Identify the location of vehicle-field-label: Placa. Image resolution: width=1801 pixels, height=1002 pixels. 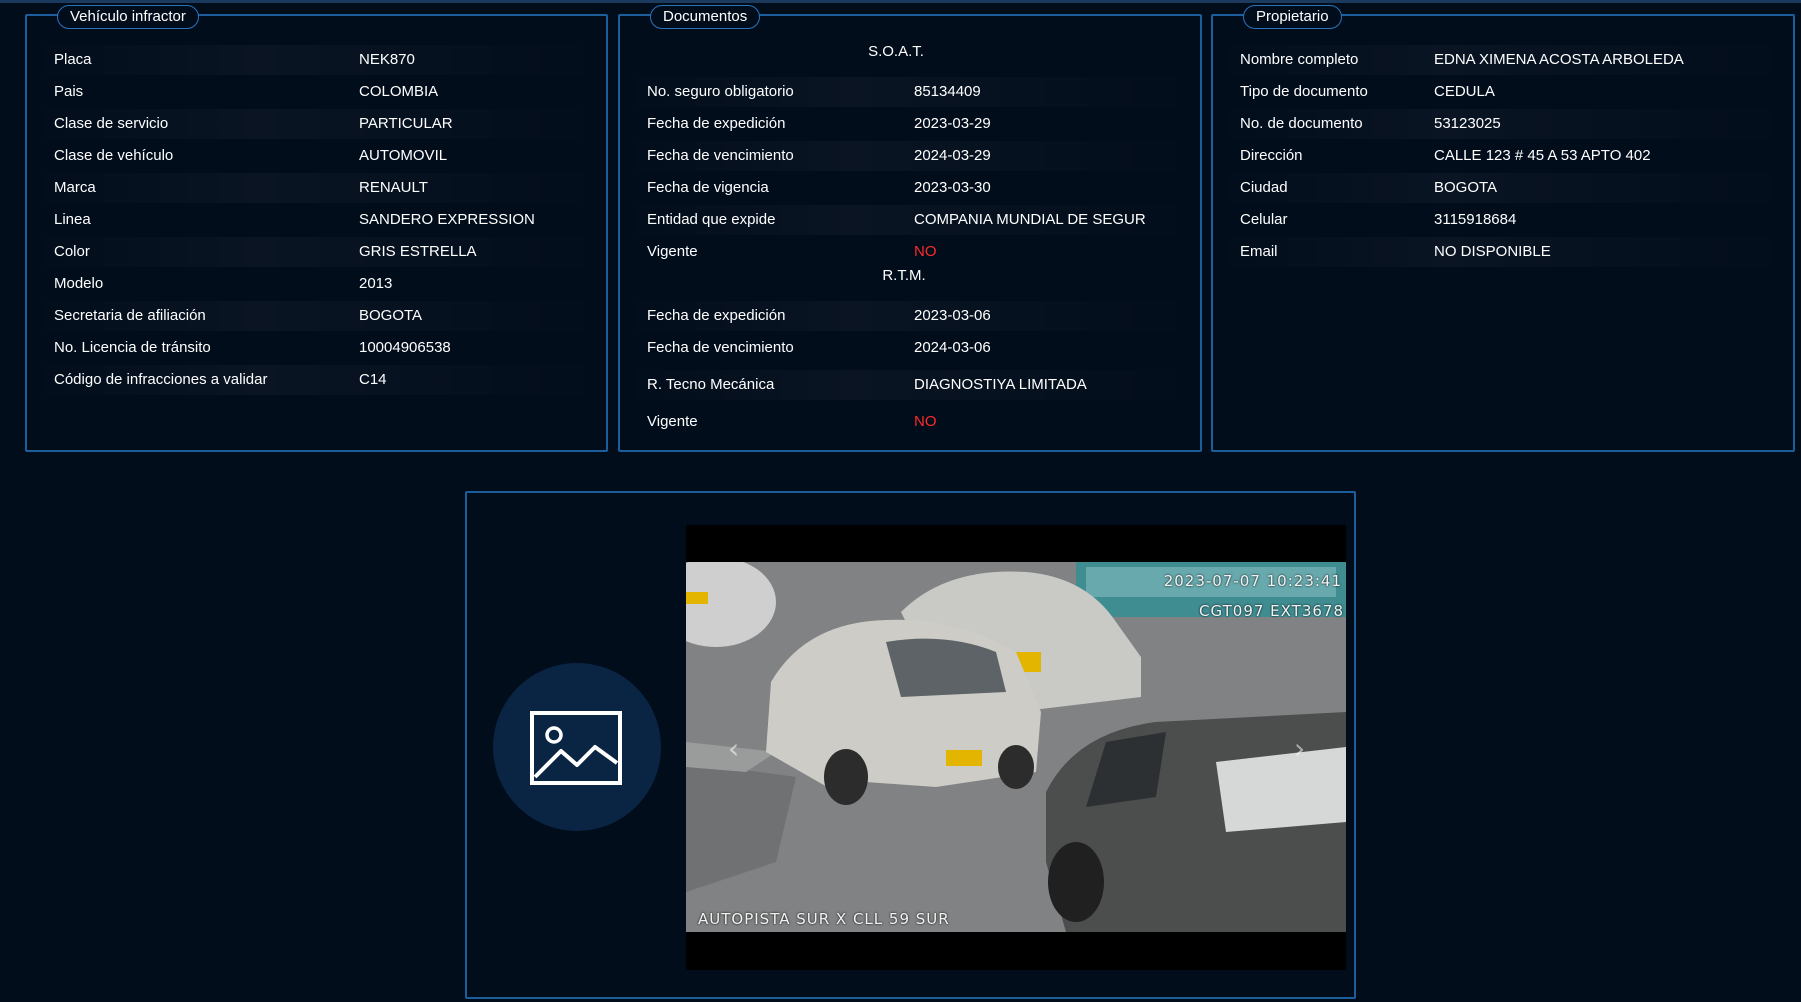
(73, 59).